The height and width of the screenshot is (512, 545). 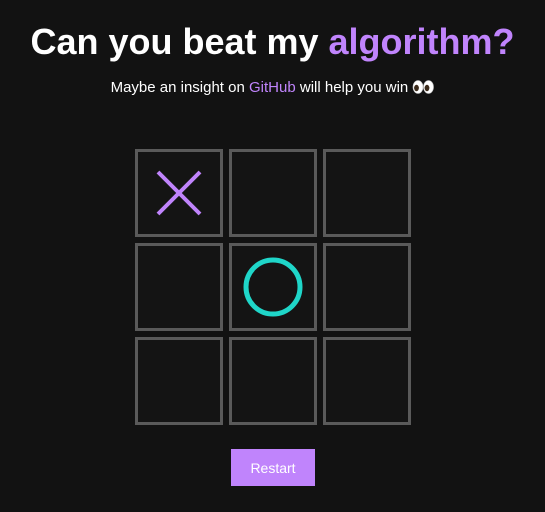 What do you see at coordinates (273, 467) in the screenshot?
I see `restart-button: Restart` at bounding box center [273, 467].